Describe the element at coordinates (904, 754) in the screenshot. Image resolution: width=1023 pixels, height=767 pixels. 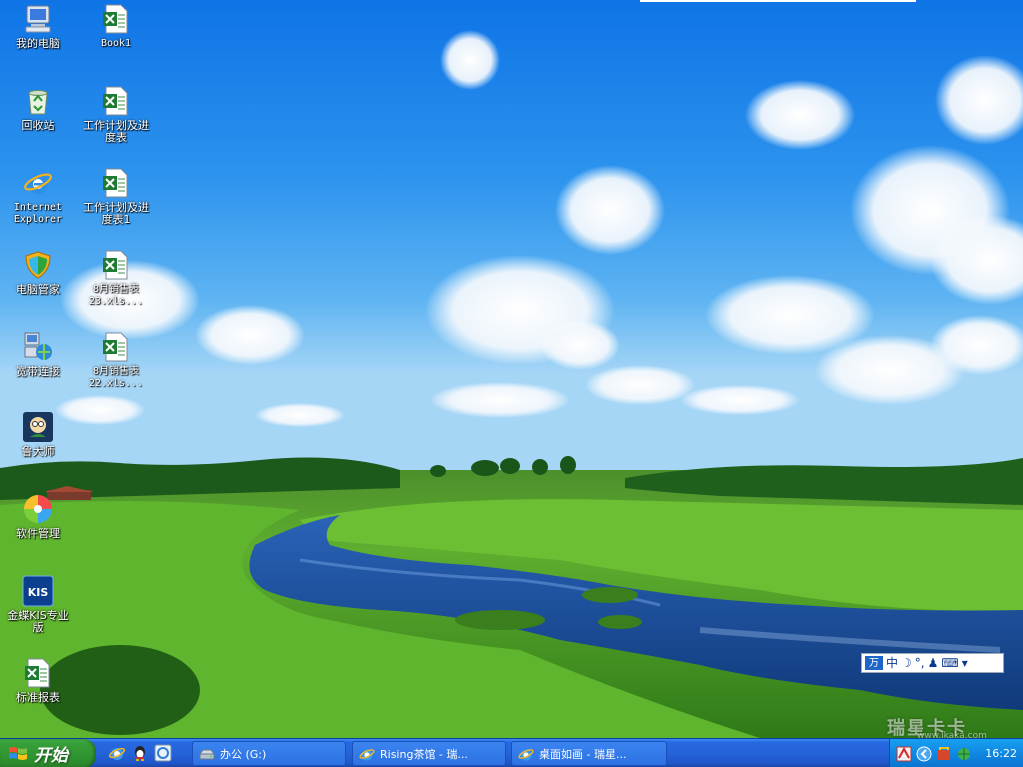
I see `tray-rising-icon` at that location.